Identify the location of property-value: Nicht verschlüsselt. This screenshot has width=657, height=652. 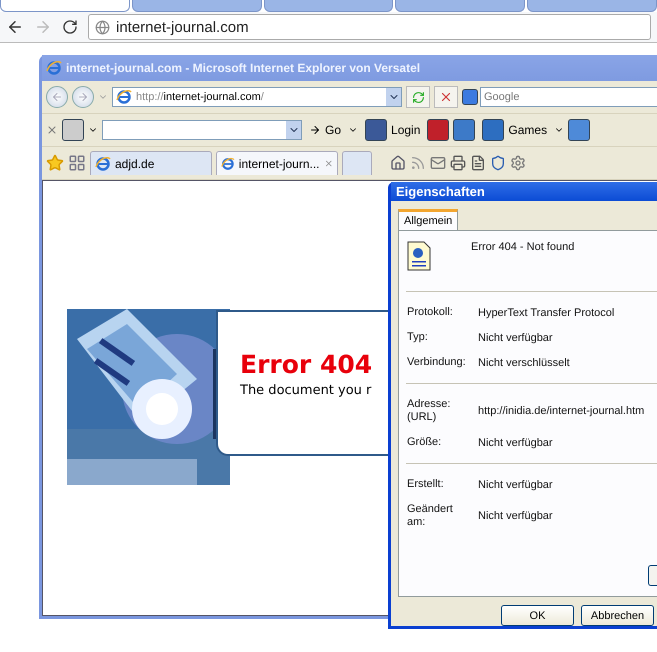
(524, 362).